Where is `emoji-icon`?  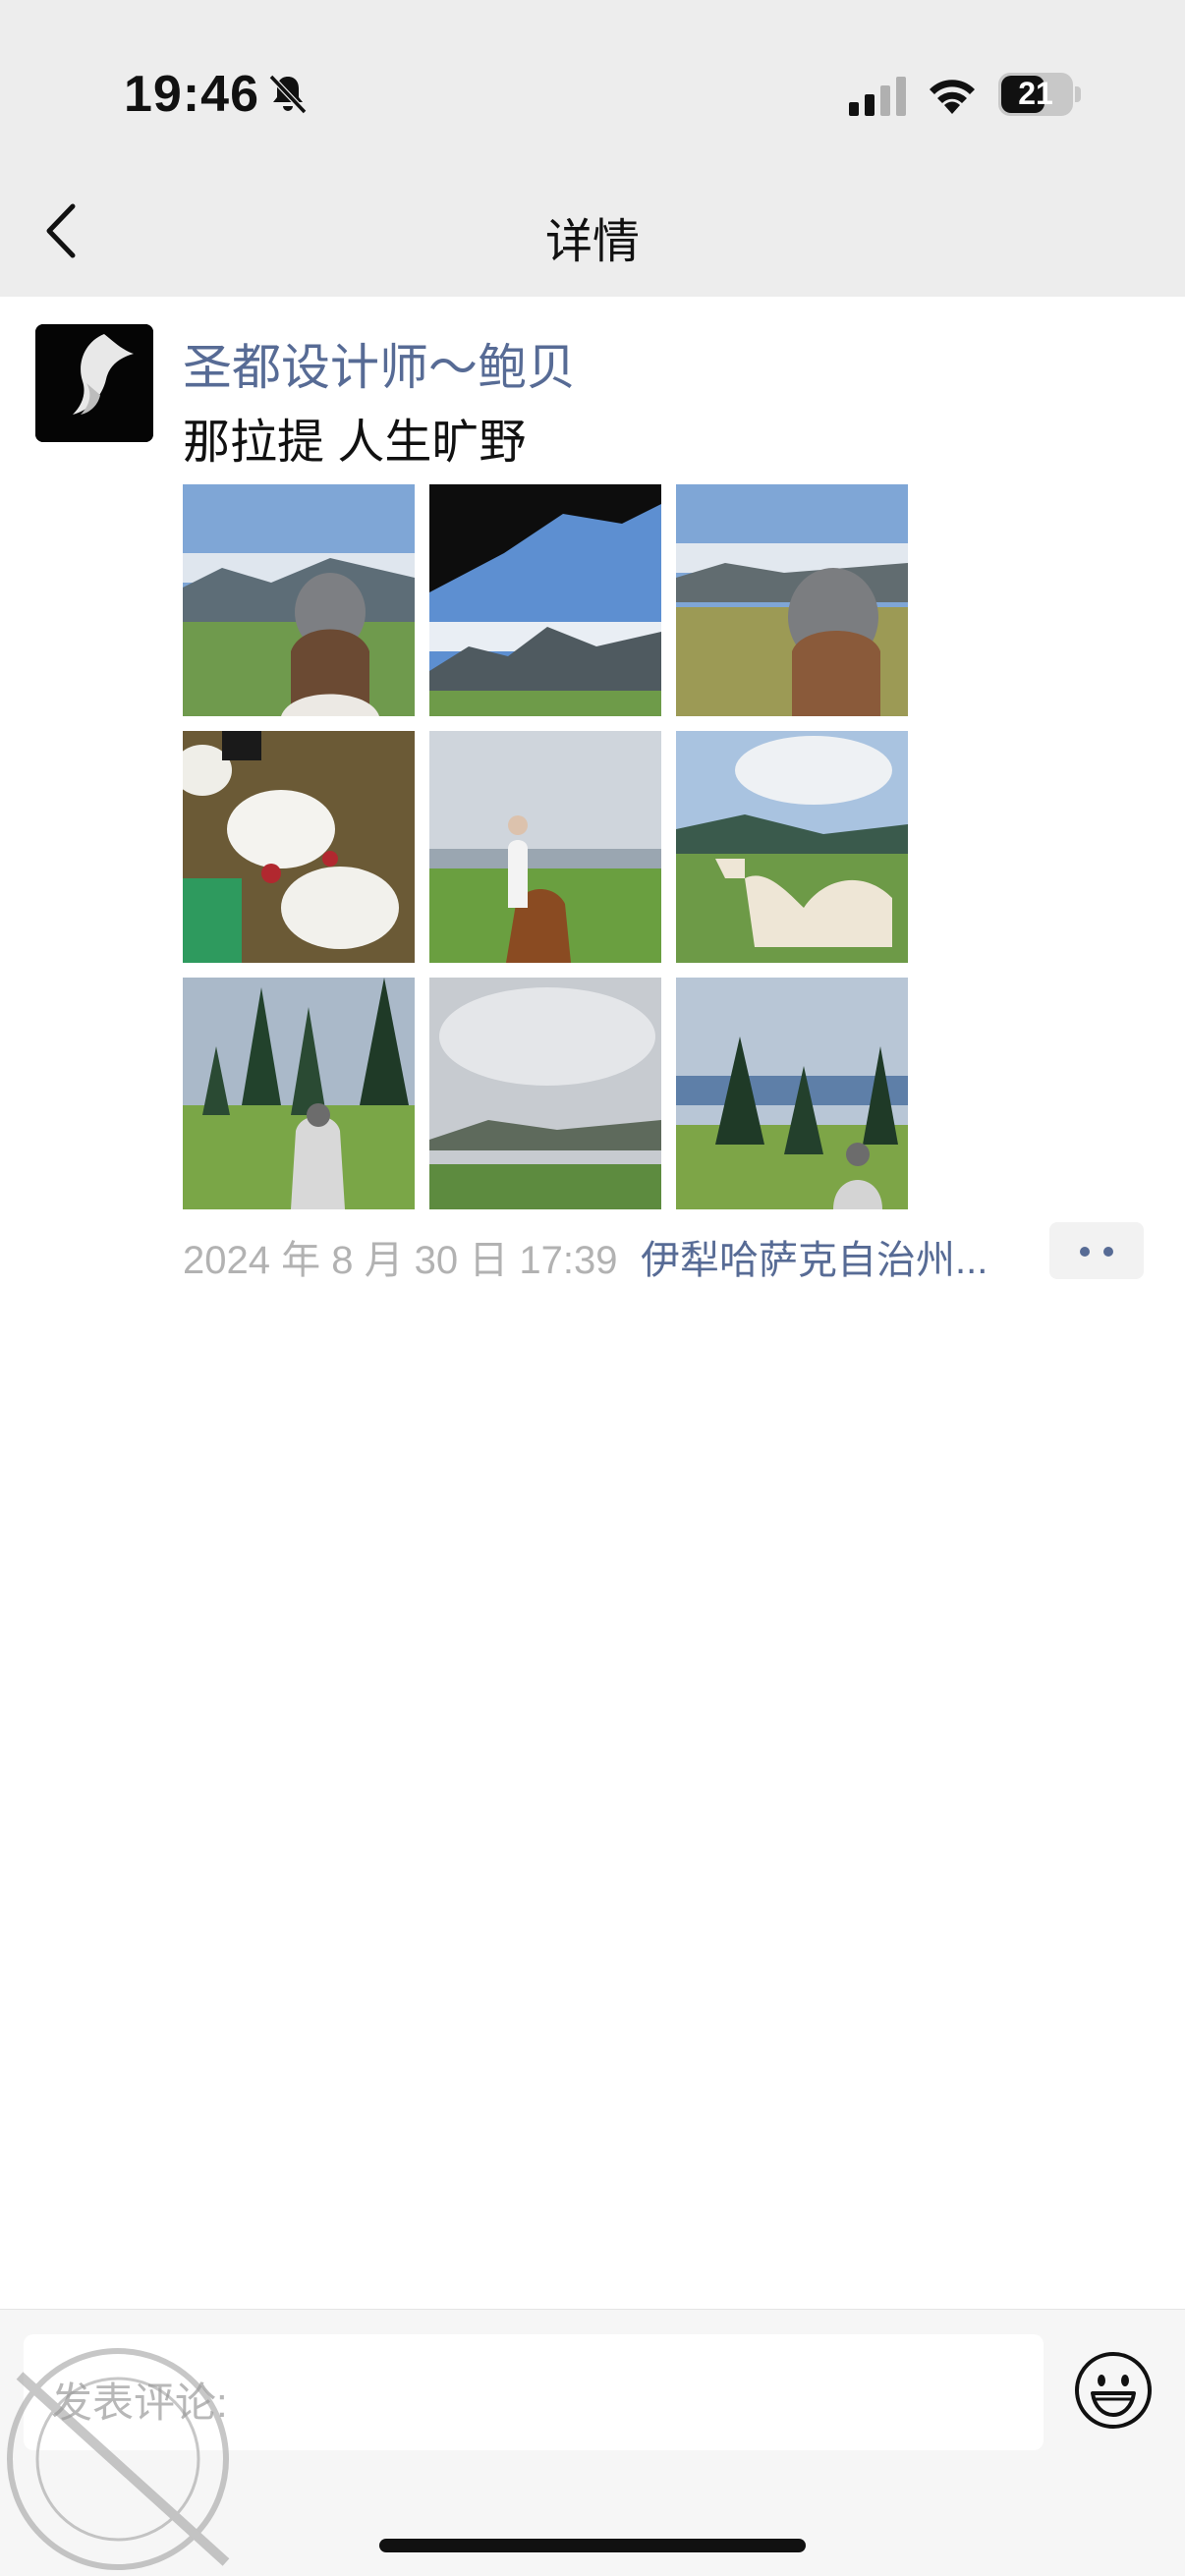
emoji-icon is located at coordinates (1114, 2390).